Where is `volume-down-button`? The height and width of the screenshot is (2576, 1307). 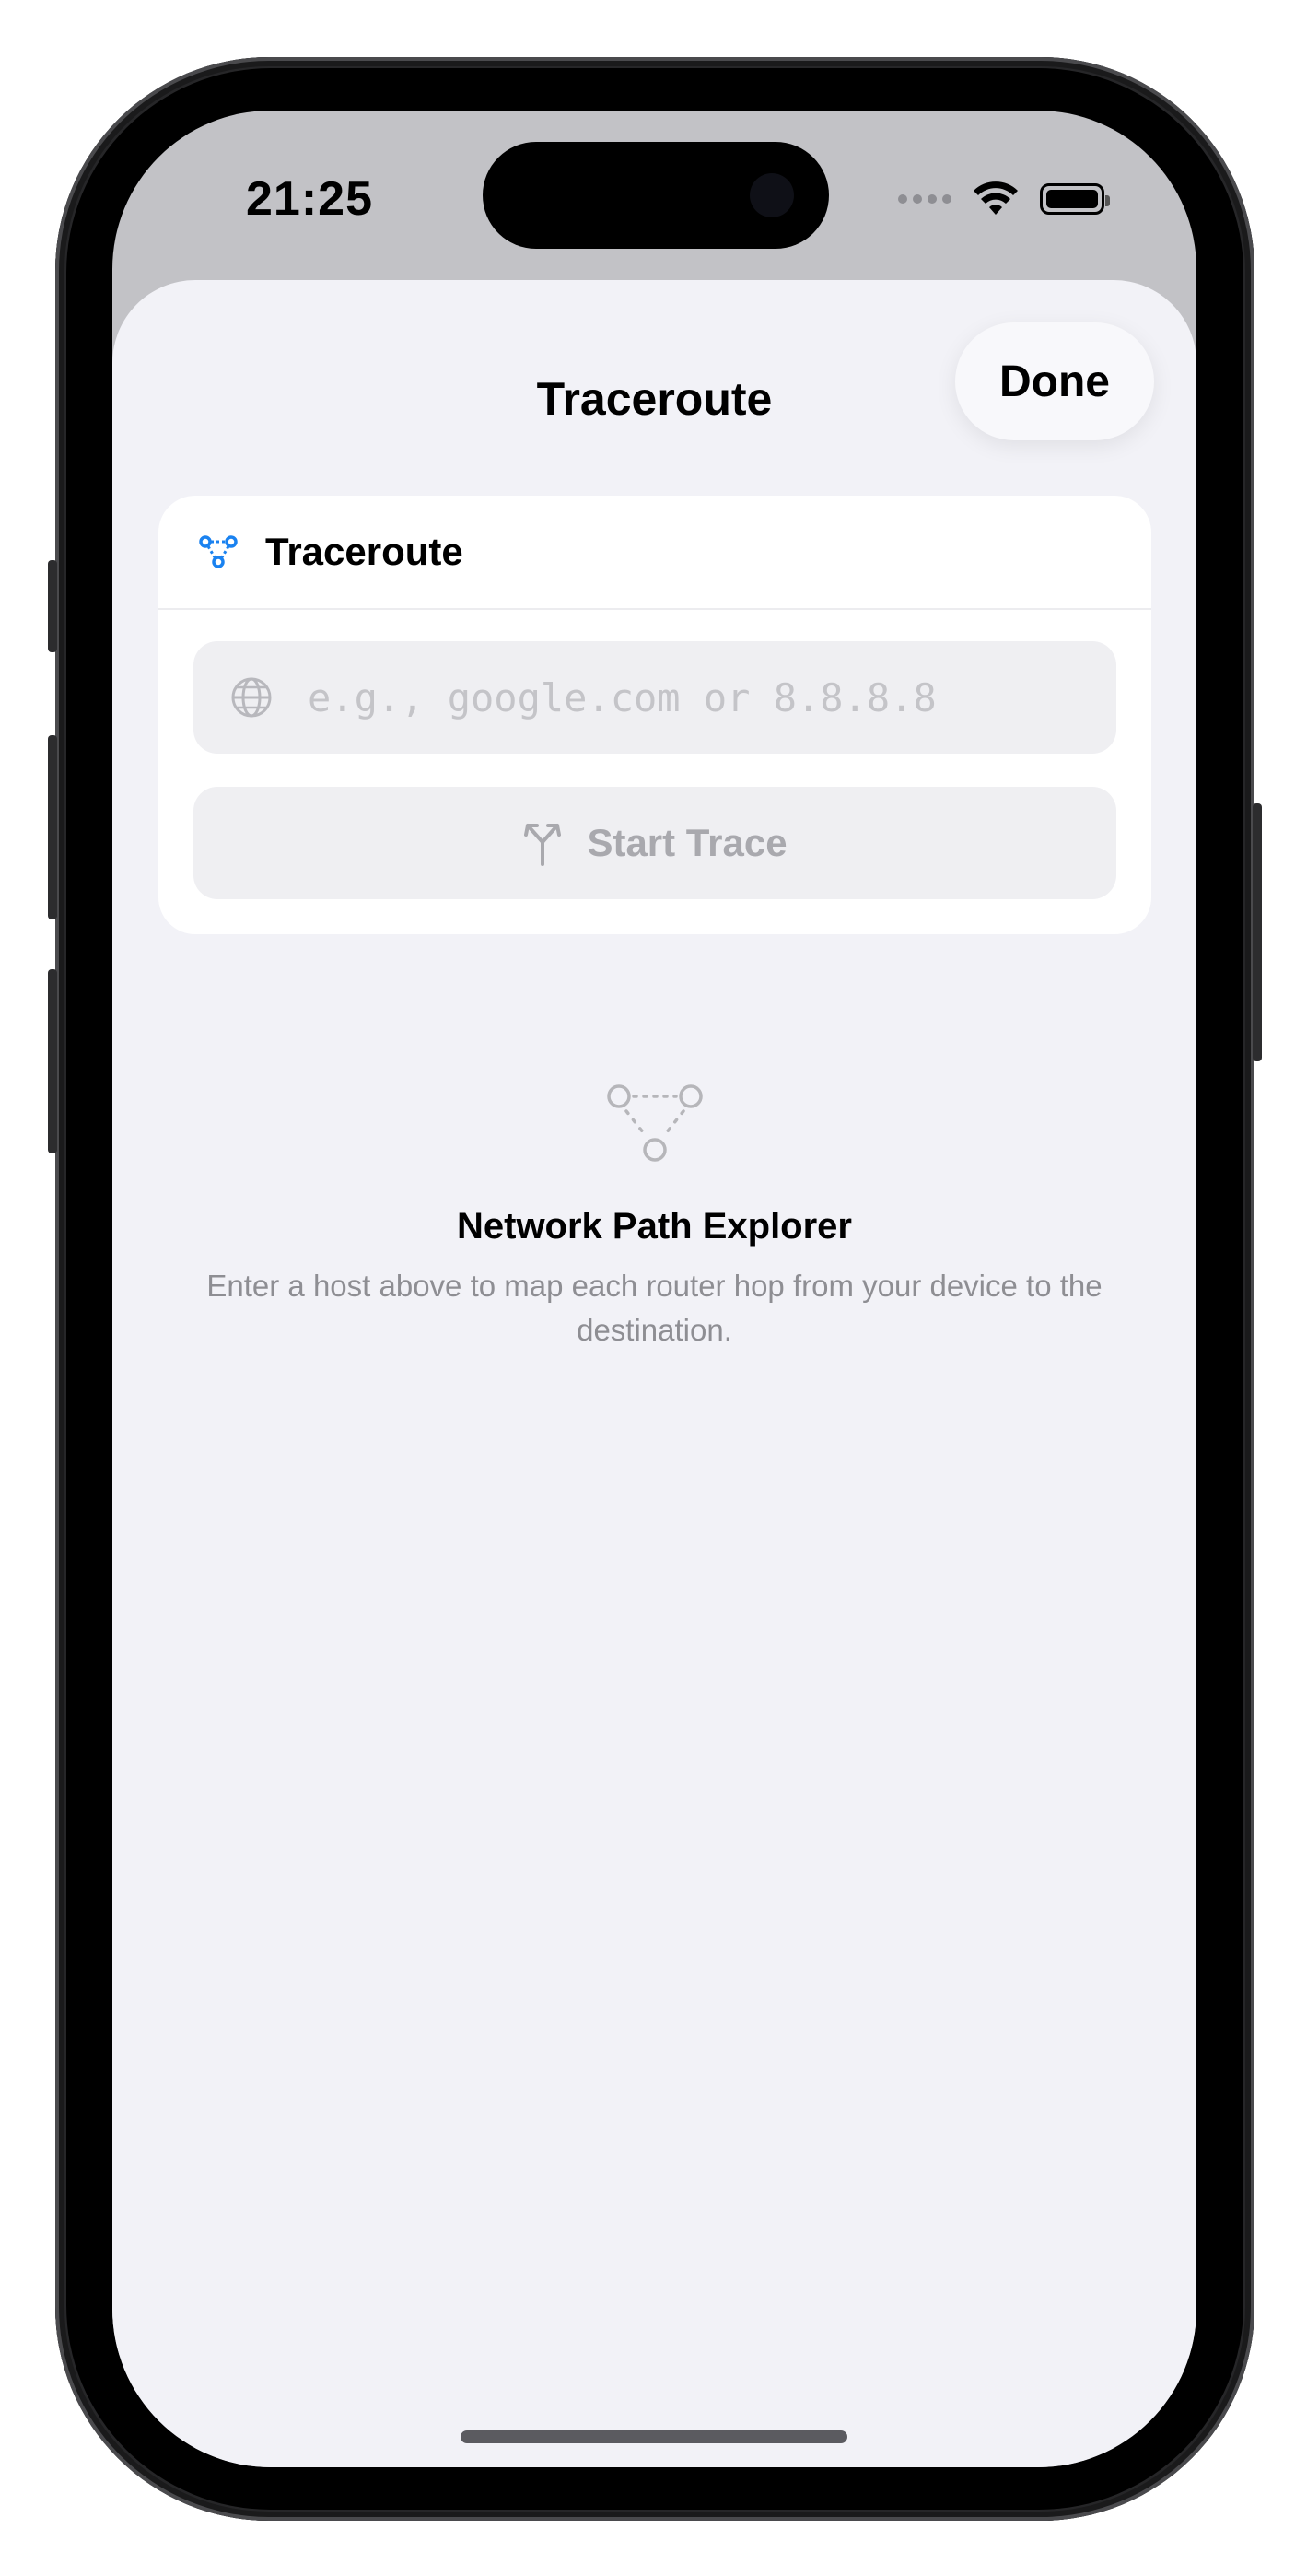 volume-down-button is located at coordinates (53, 1061).